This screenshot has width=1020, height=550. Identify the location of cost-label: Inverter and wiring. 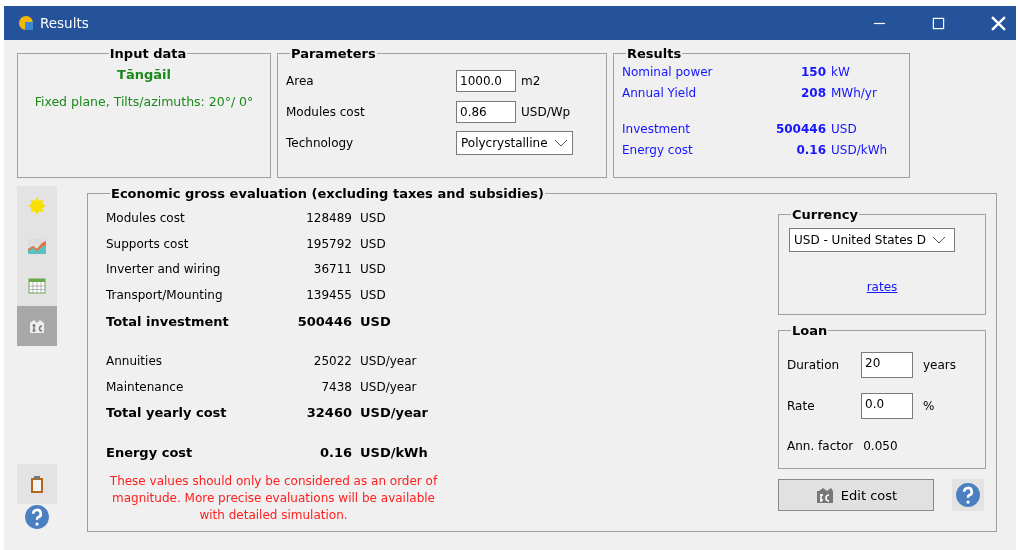
(164, 269).